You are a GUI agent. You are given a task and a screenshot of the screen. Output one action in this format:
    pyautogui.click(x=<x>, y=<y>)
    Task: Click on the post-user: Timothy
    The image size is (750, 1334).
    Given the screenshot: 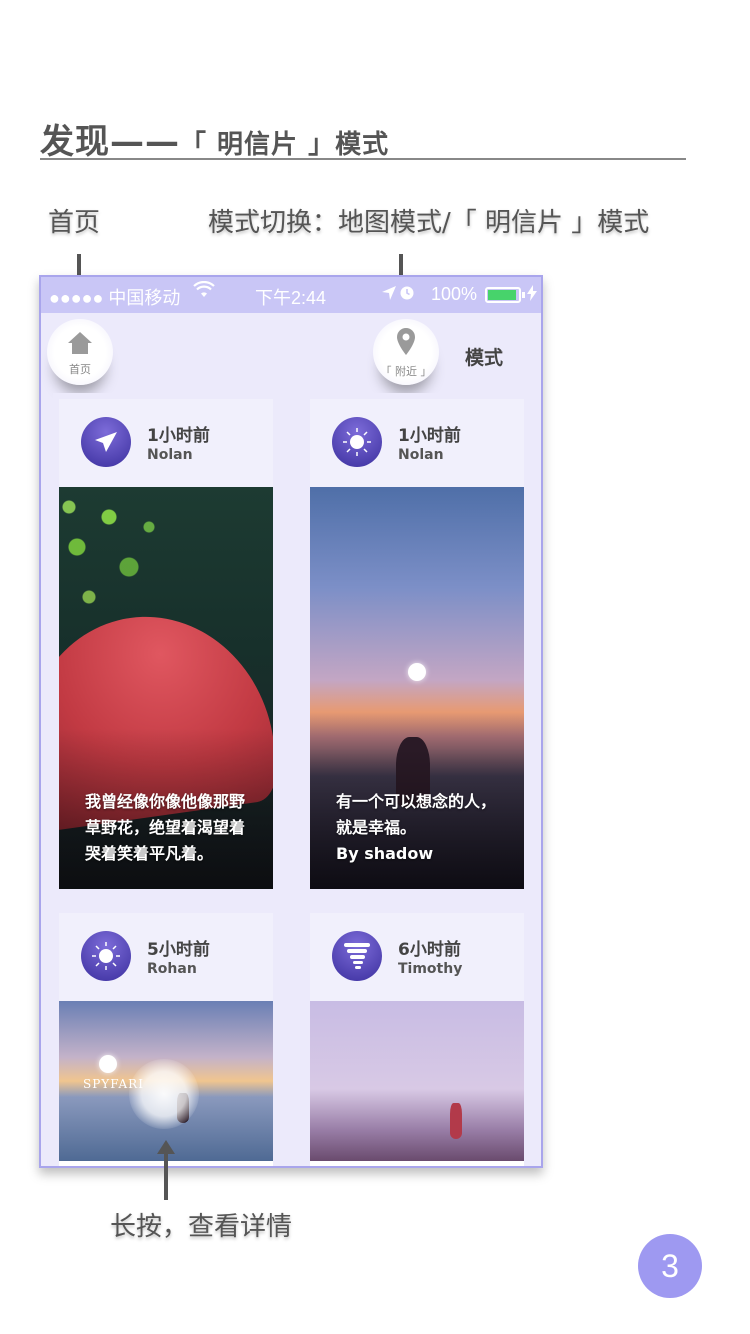 What is the action you would take?
    pyautogui.click(x=430, y=969)
    